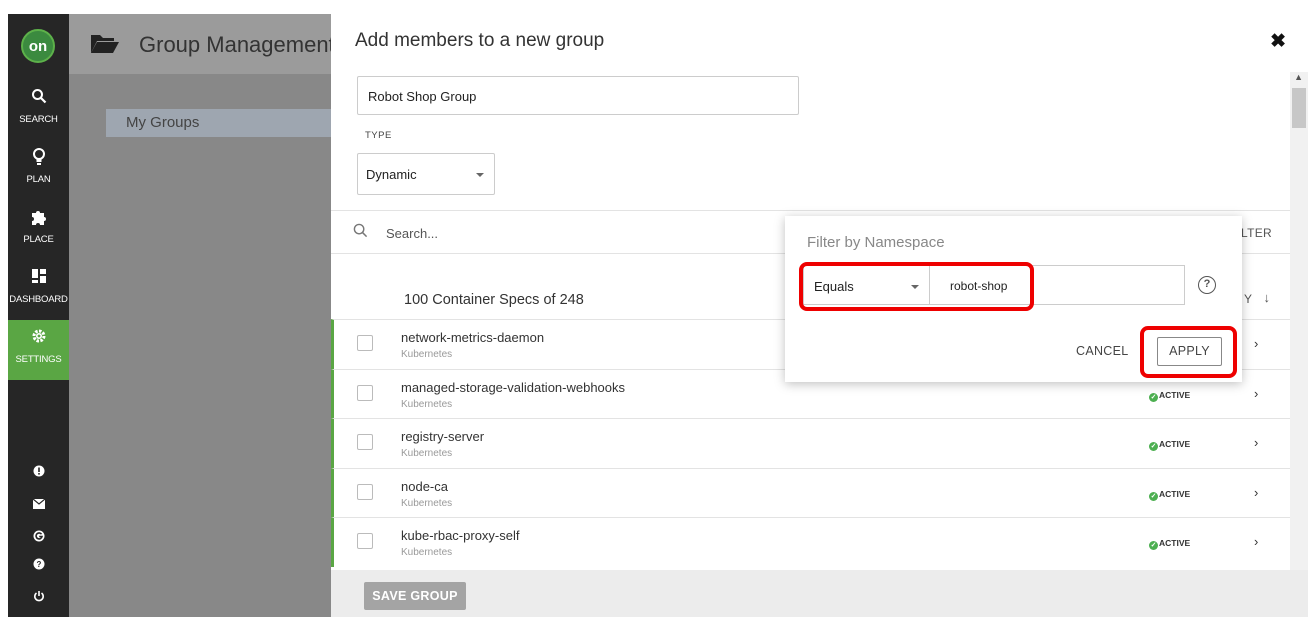  I want to click on nav-settings-label: SETTINGS, so click(38, 359).